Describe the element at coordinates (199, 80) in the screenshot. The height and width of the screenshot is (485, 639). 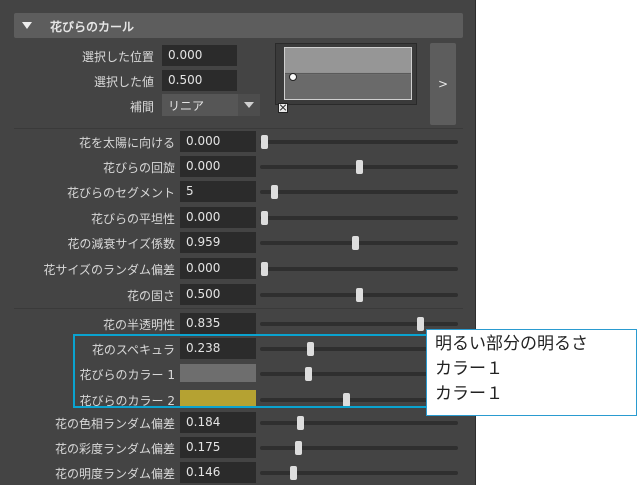
I see `selected-value-field: 0.500` at that location.